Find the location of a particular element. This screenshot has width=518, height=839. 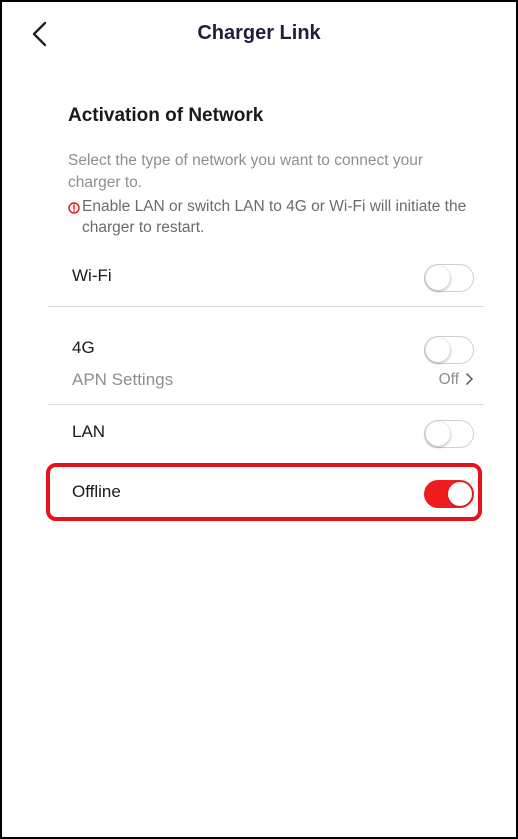

page-title: Charger Link is located at coordinates (259, 33).